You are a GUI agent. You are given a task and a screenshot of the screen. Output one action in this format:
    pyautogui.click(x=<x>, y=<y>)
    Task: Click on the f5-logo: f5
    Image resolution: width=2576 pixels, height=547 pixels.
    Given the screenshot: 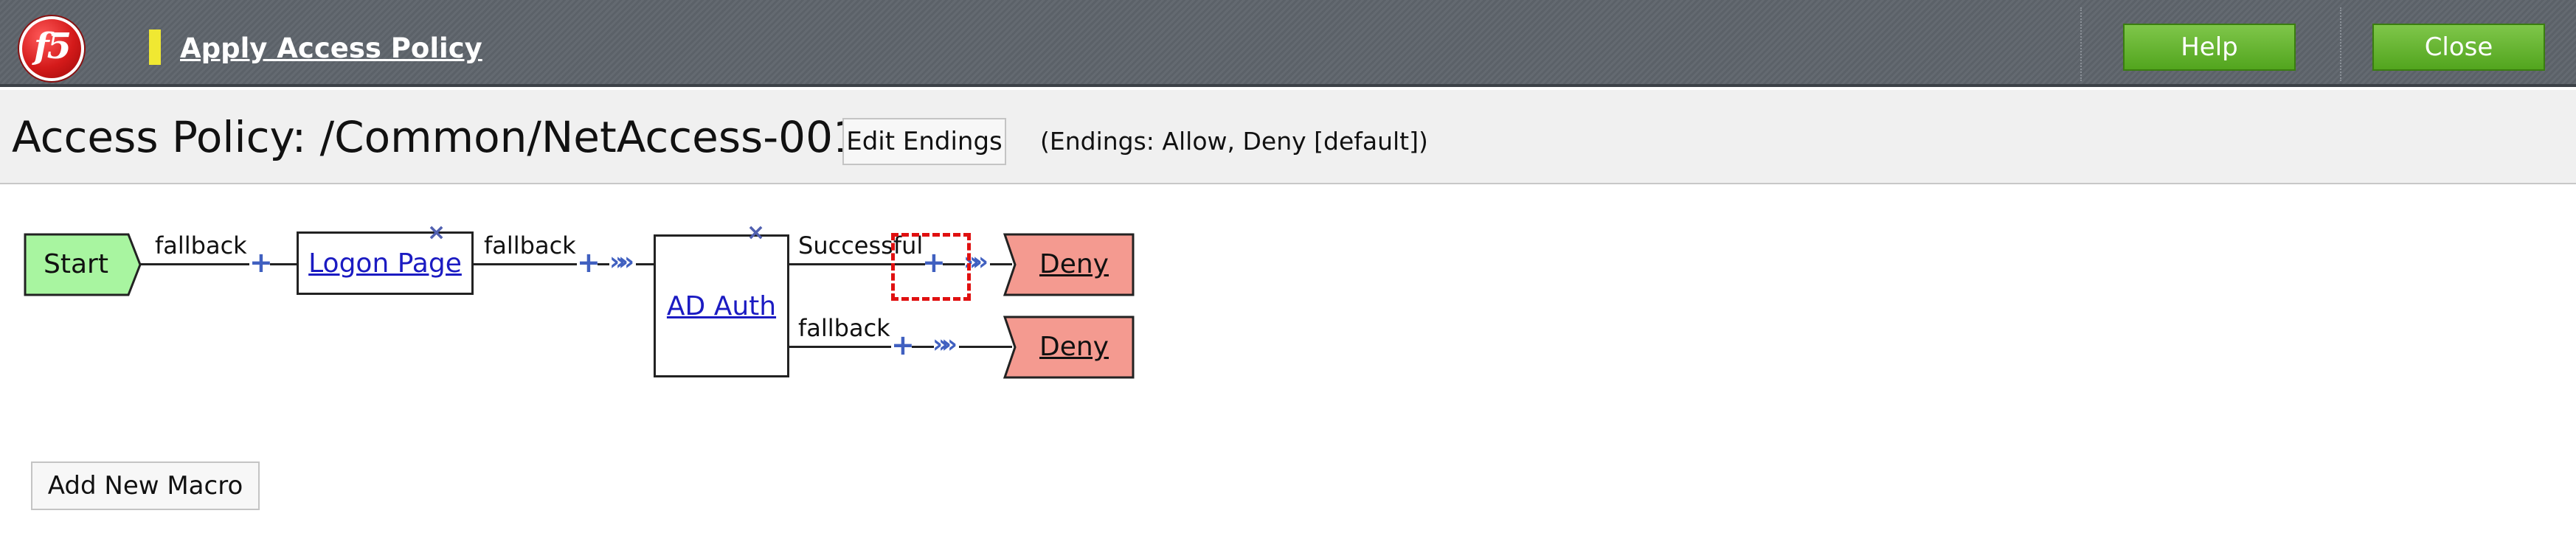 What is the action you would take?
    pyautogui.click(x=52, y=48)
    